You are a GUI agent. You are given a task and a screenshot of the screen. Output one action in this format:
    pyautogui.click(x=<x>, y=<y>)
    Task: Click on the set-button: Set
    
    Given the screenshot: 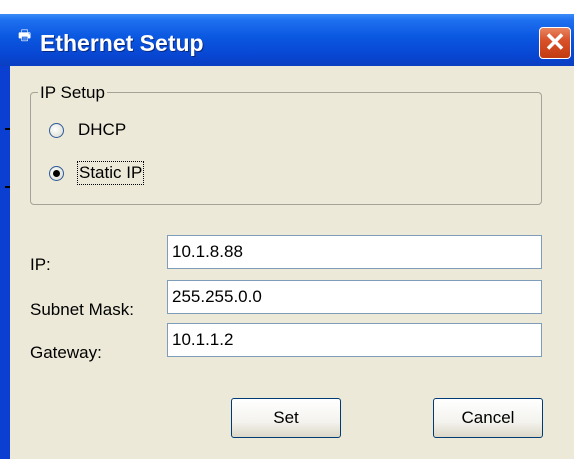 What is the action you would take?
    pyautogui.click(x=286, y=418)
    